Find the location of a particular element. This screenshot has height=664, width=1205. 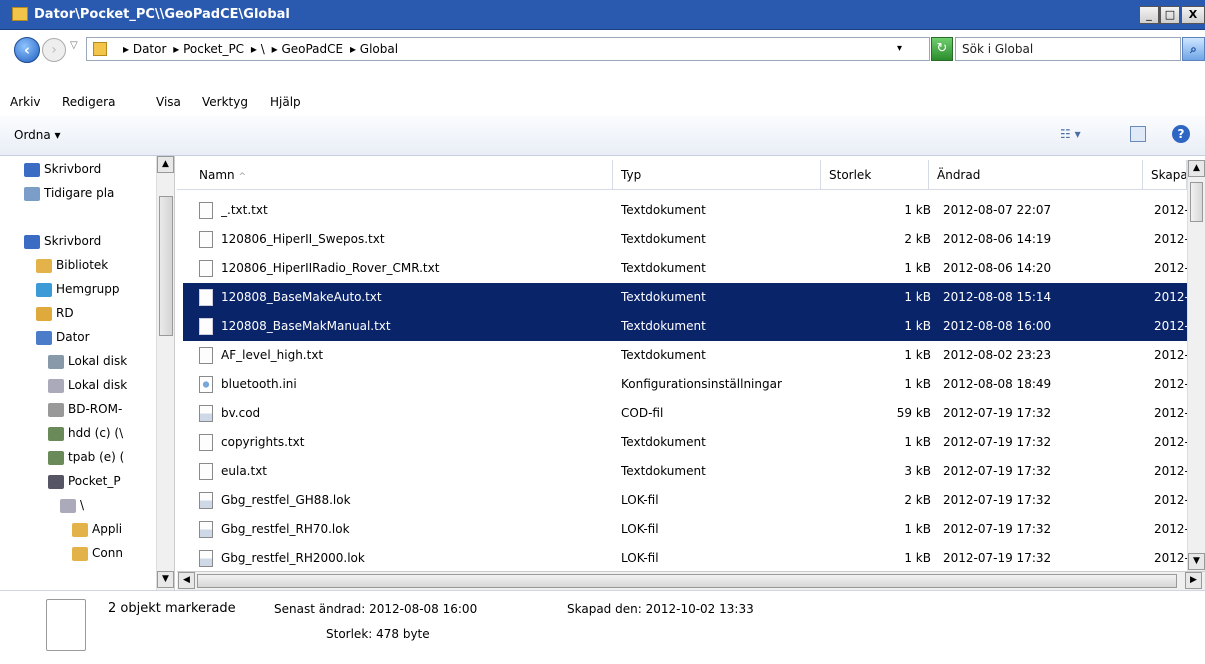

view-options-button: ☷ ▾ is located at coordinates (1070, 134).